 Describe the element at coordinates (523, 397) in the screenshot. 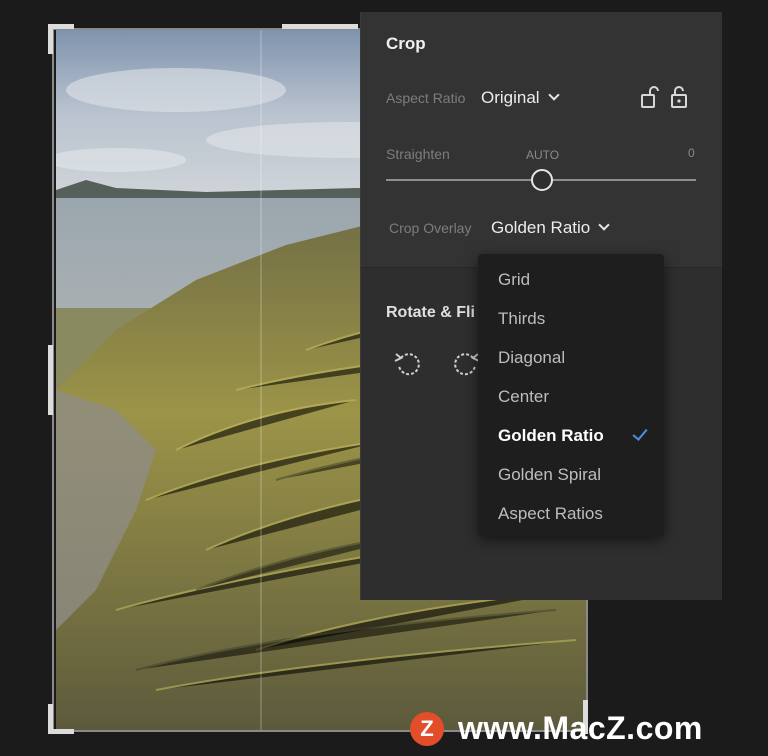

I see `menu-item-center: Center` at that location.